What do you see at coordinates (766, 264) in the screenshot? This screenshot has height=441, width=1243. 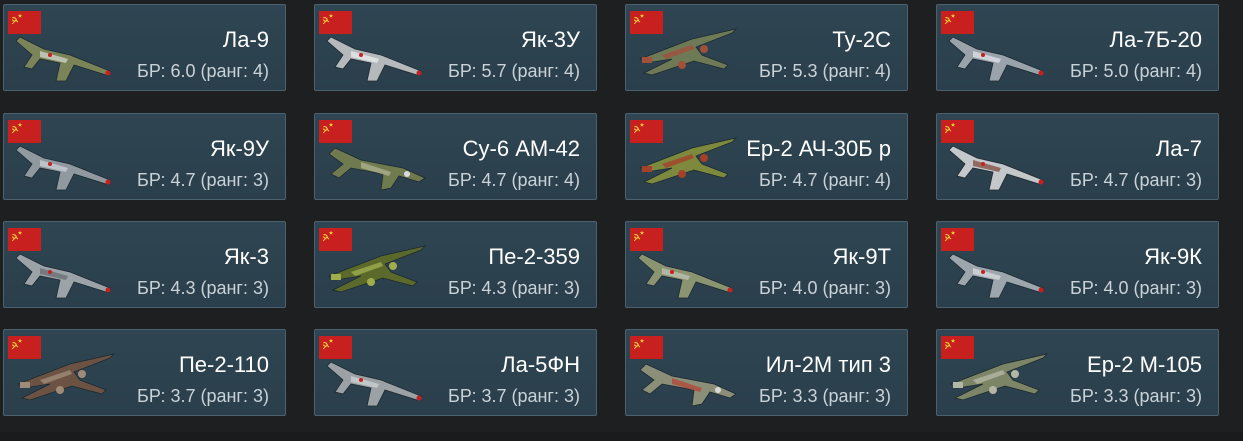 I see `vehicle-card: Як-9Т БР: 4.0 (ранг: 3)` at bounding box center [766, 264].